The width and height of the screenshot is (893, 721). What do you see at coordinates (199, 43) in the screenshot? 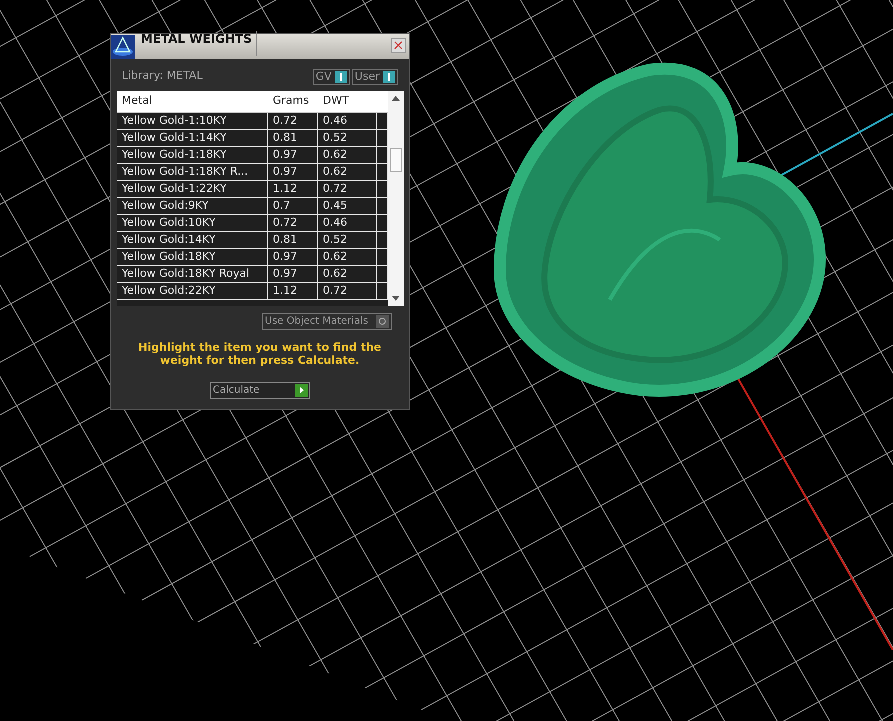
I see `window-title: METAL WEIGHTS` at bounding box center [199, 43].